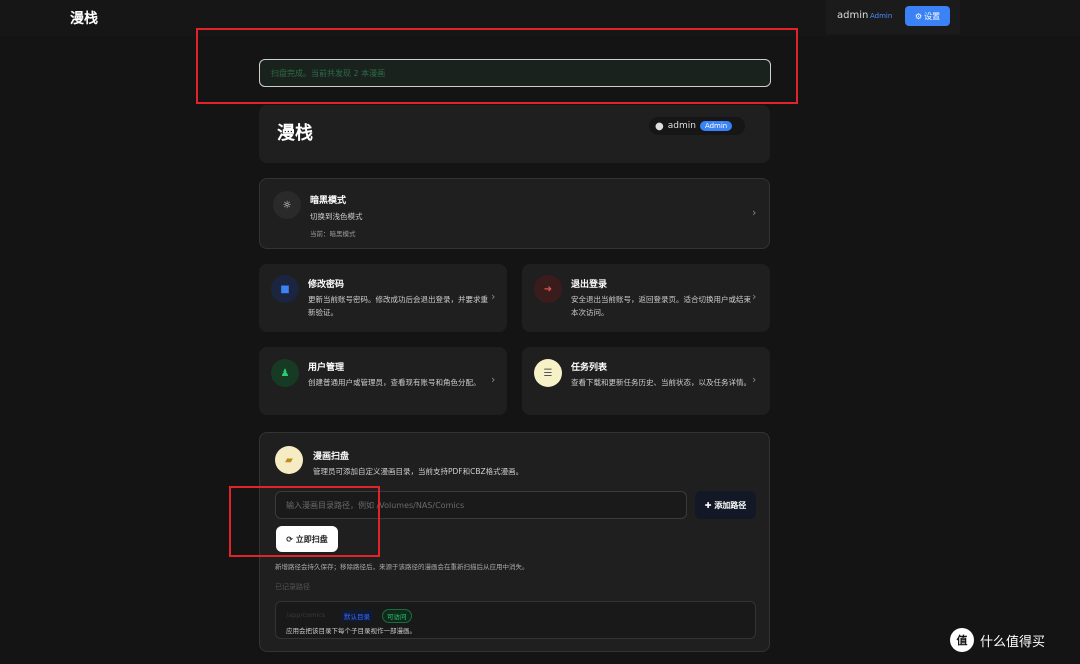 This screenshot has width=1080, height=664. What do you see at coordinates (295, 133) in the screenshot?
I see `page-title: 漫栈` at bounding box center [295, 133].